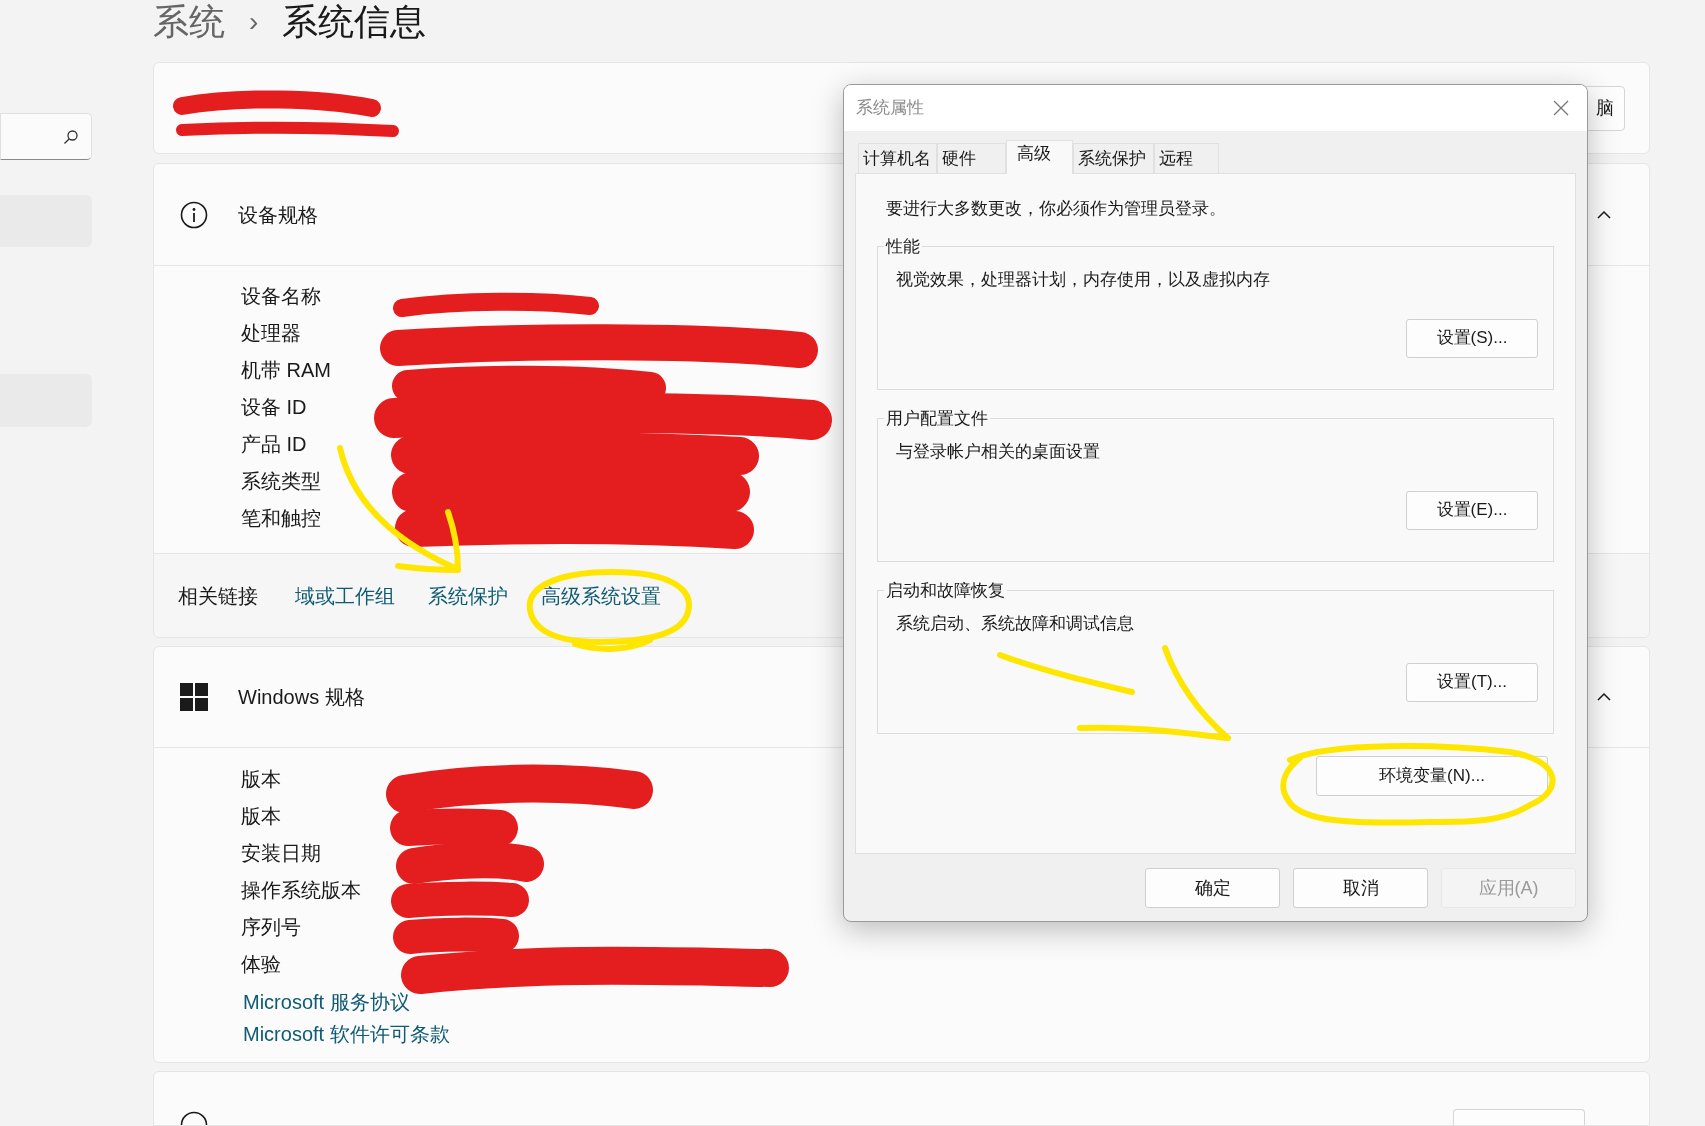 The width and height of the screenshot is (1705, 1126). What do you see at coordinates (301, 698) in the screenshot?
I see `section-title: Windows 规格` at bounding box center [301, 698].